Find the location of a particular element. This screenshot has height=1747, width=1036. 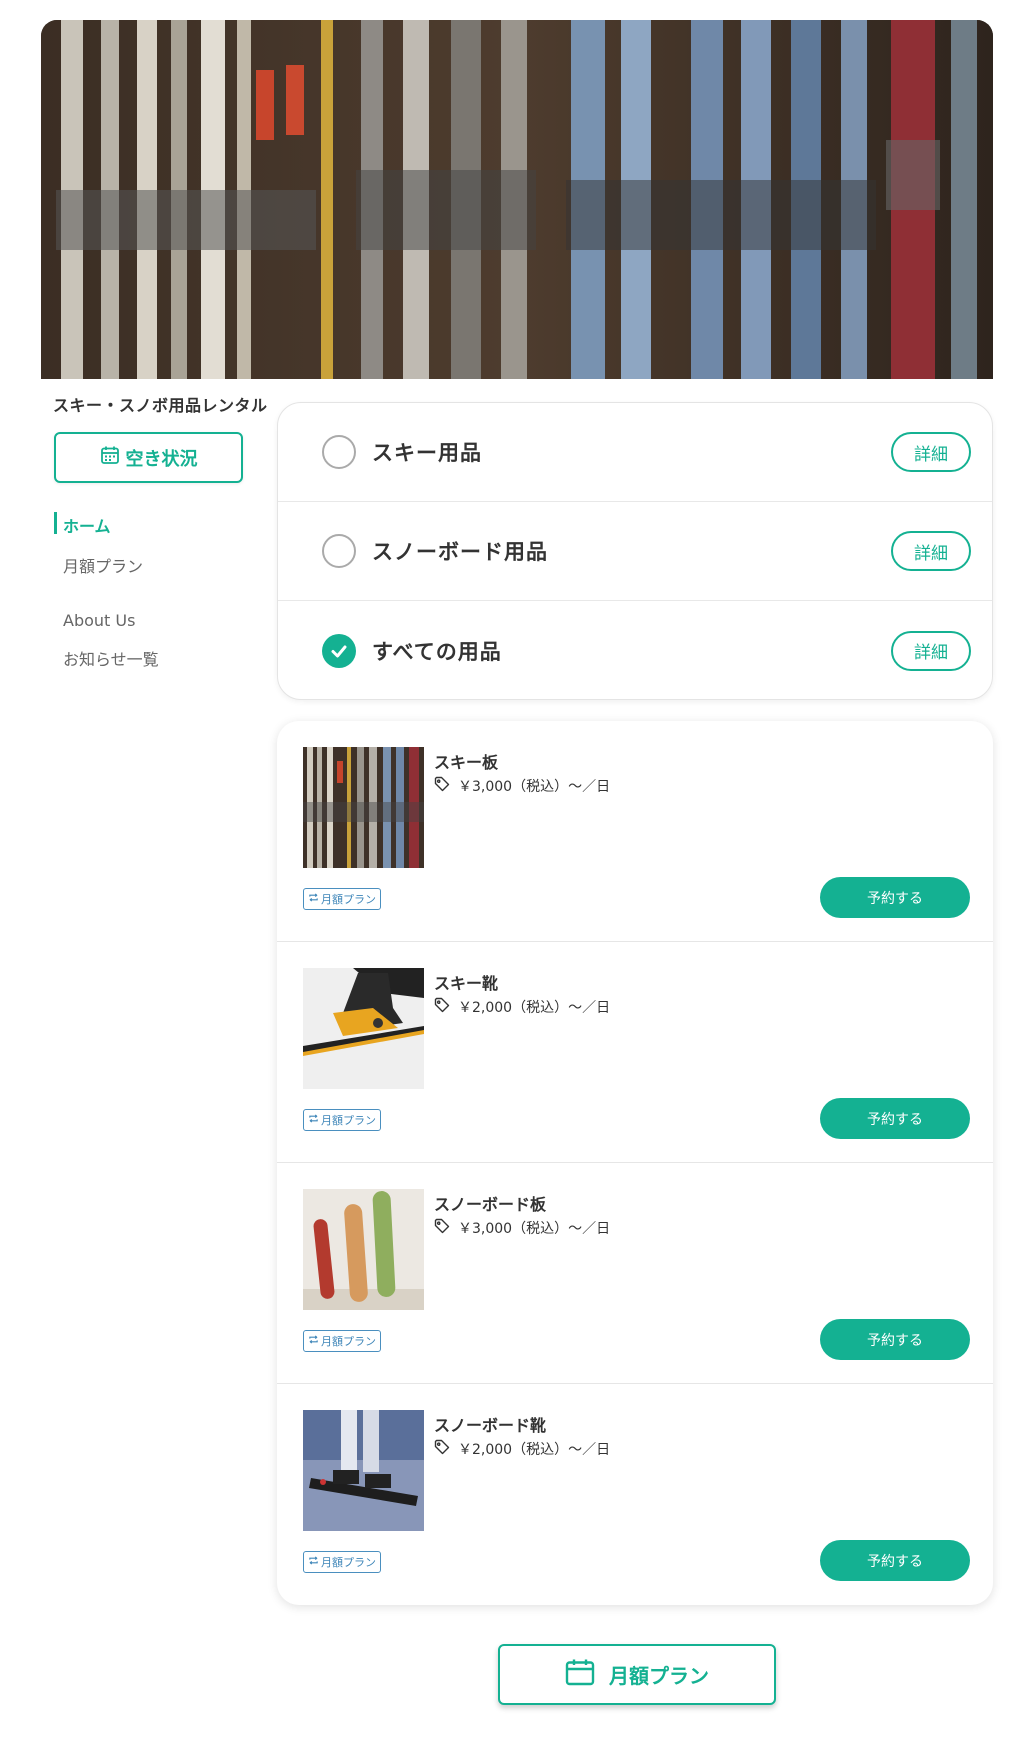

monthly-plan-button: 月額プラン is located at coordinates (637, 1674).